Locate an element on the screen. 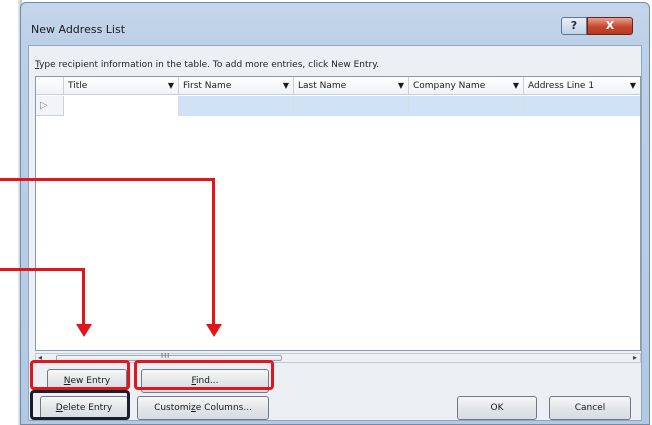 The width and height of the screenshot is (652, 425). help-icon: ? is located at coordinates (574, 25).